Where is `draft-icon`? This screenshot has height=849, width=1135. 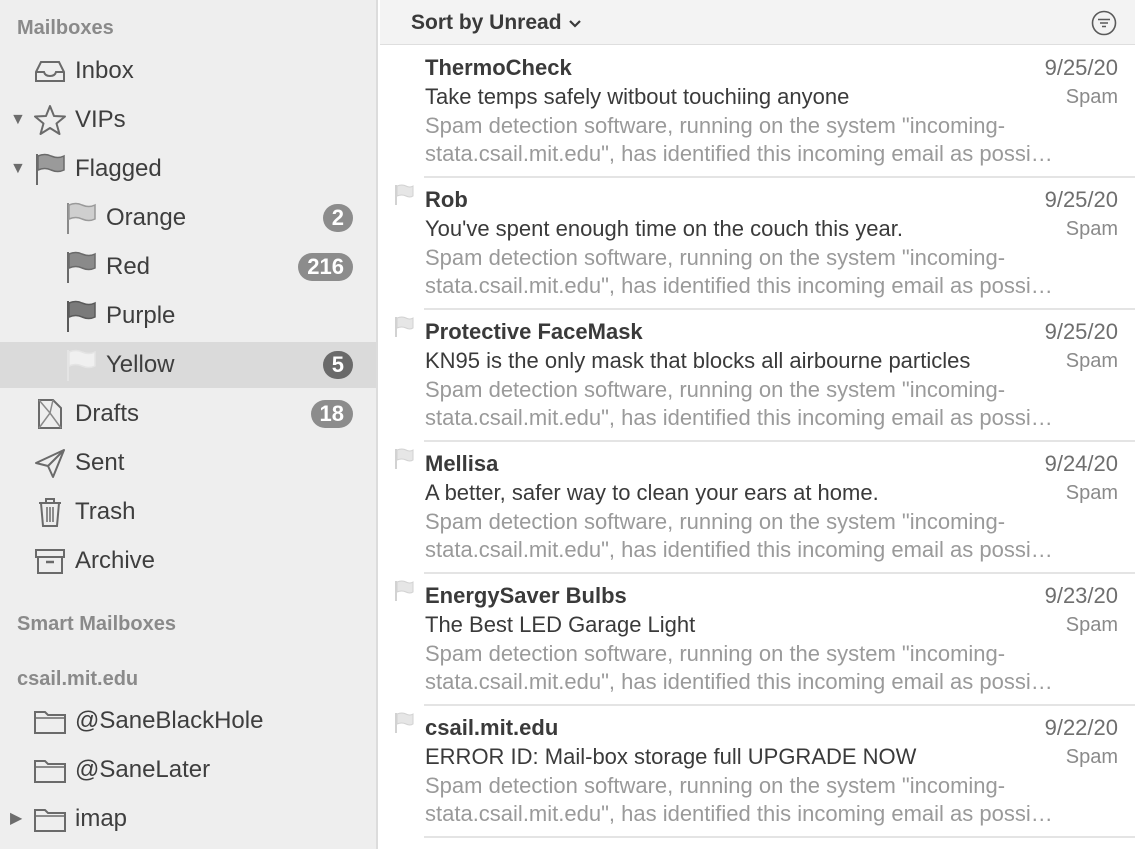 draft-icon is located at coordinates (50, 414).